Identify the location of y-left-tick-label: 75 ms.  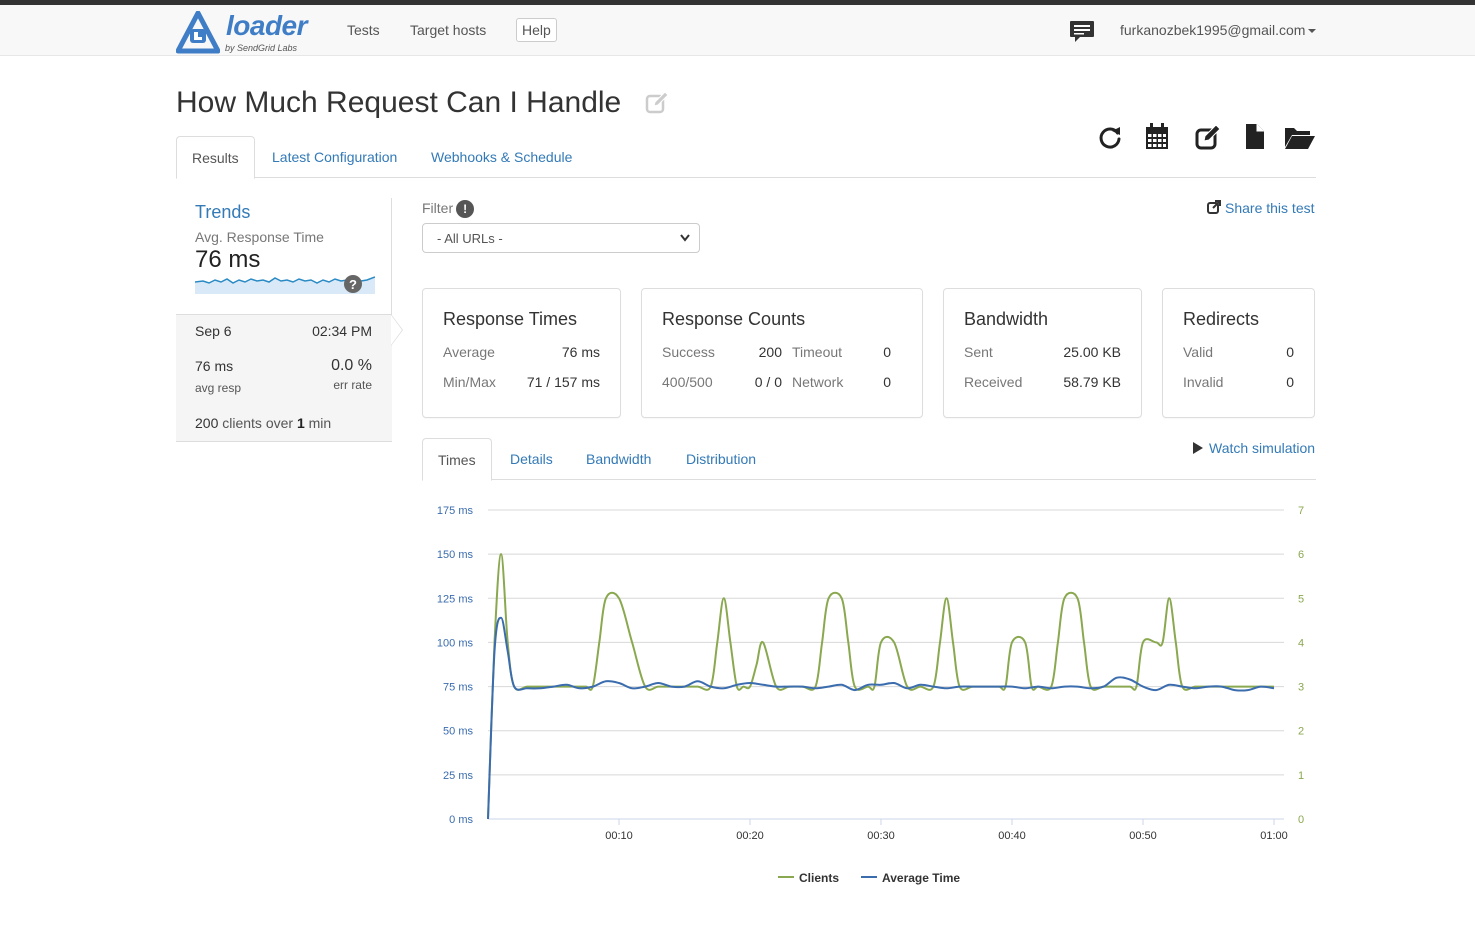
(458, 688).